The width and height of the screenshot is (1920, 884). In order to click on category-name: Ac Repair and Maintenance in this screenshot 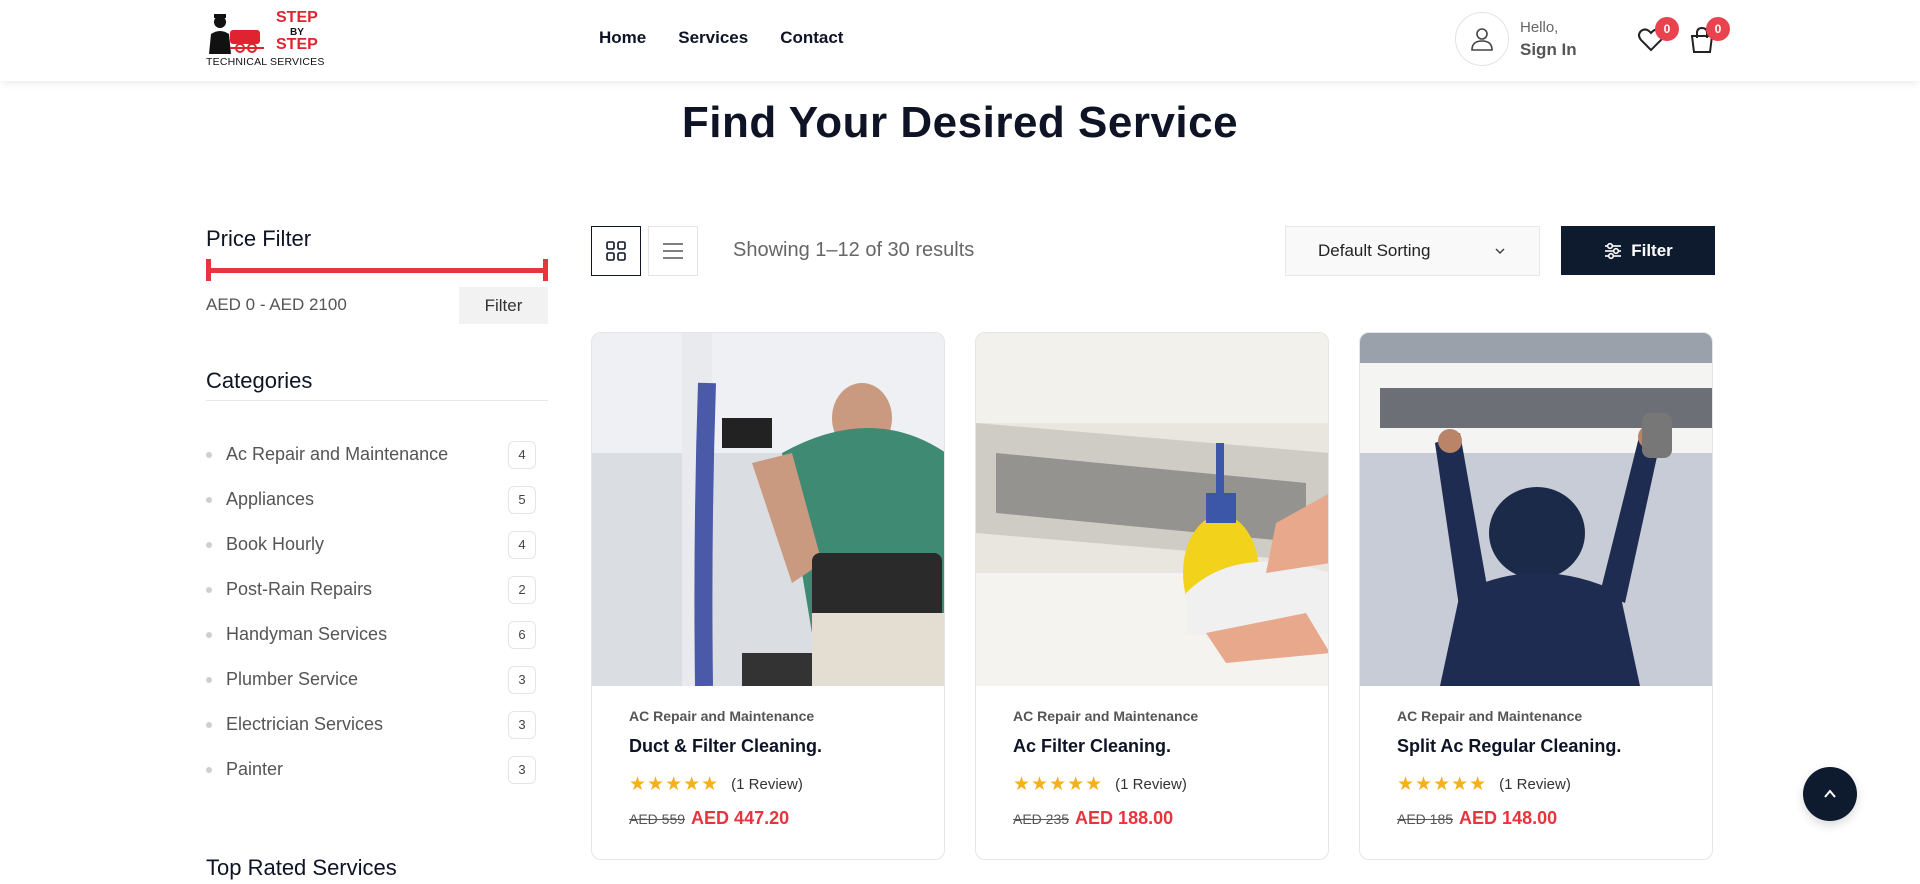, I will do `click(337, 454)`.